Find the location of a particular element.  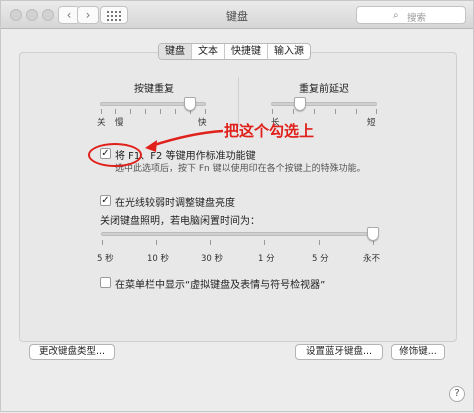

annotation-text: 把这个勾选上 is located at coordinates (269, 131).